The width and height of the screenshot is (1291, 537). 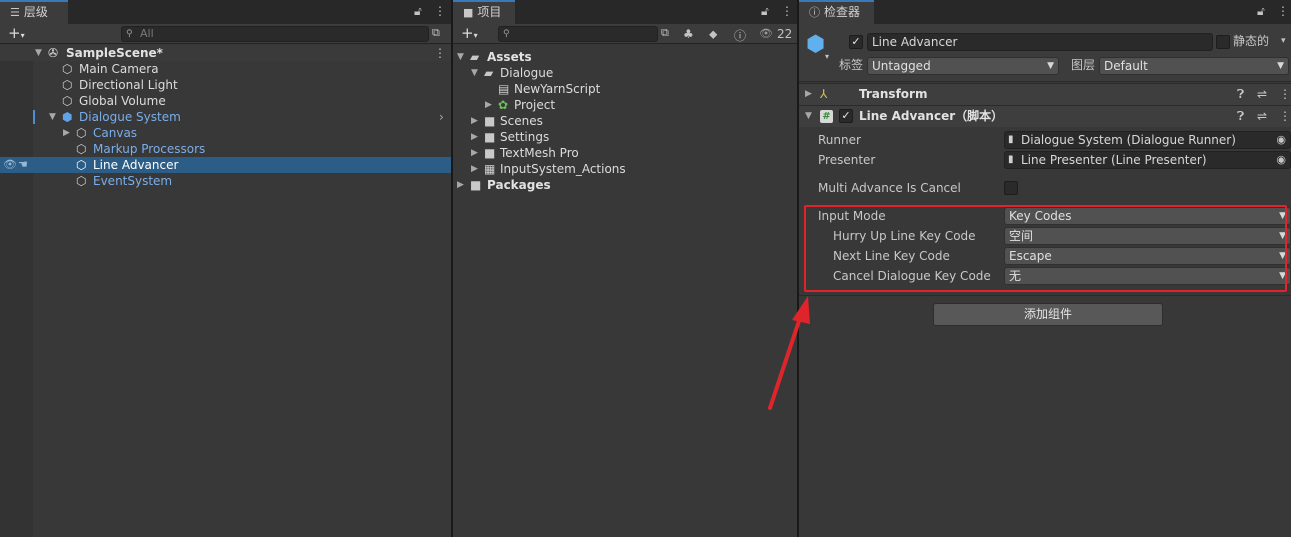 I want to click on line-advancer-component-header: ▼ # ✓ Line Advancer（脚本） ❓︎ ⇌ ⋮, so click(x=1045, y=116).